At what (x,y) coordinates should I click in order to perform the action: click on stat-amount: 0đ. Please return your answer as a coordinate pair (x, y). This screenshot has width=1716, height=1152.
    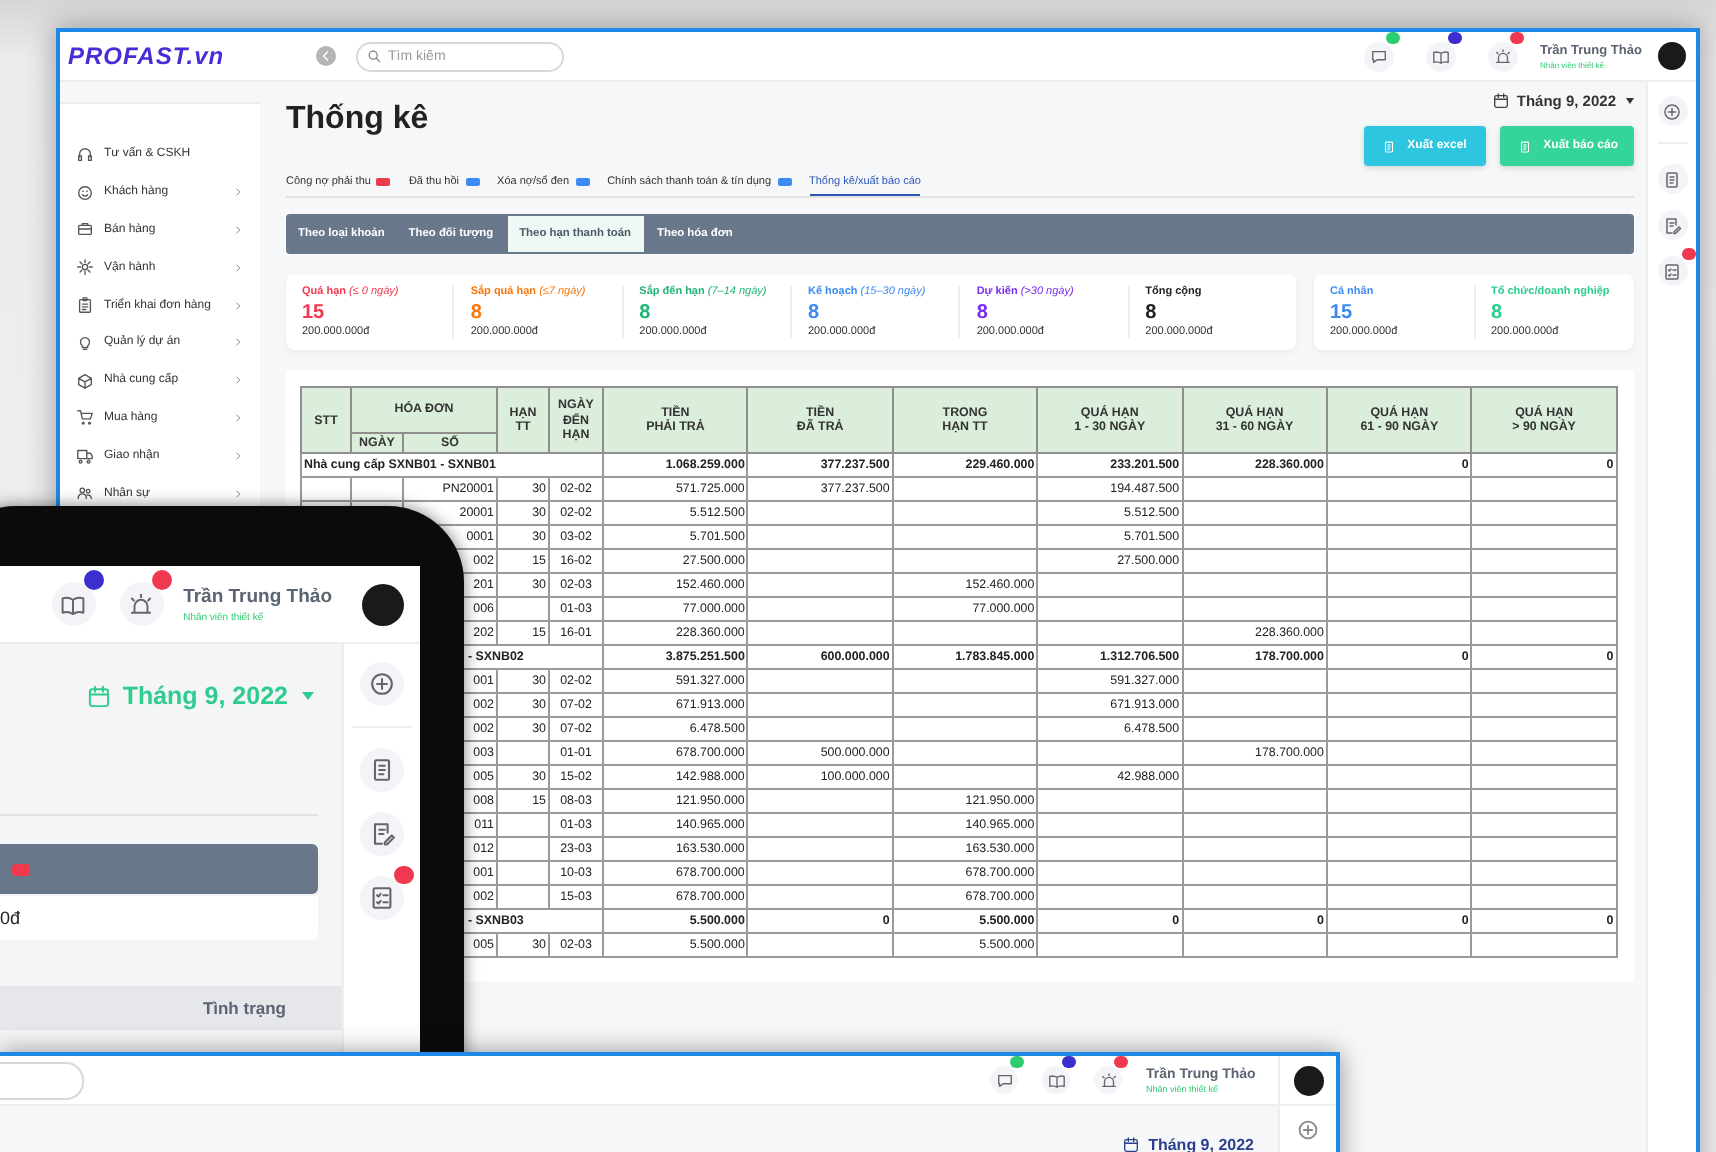
    Looking at the image, I should click on (10, 918).